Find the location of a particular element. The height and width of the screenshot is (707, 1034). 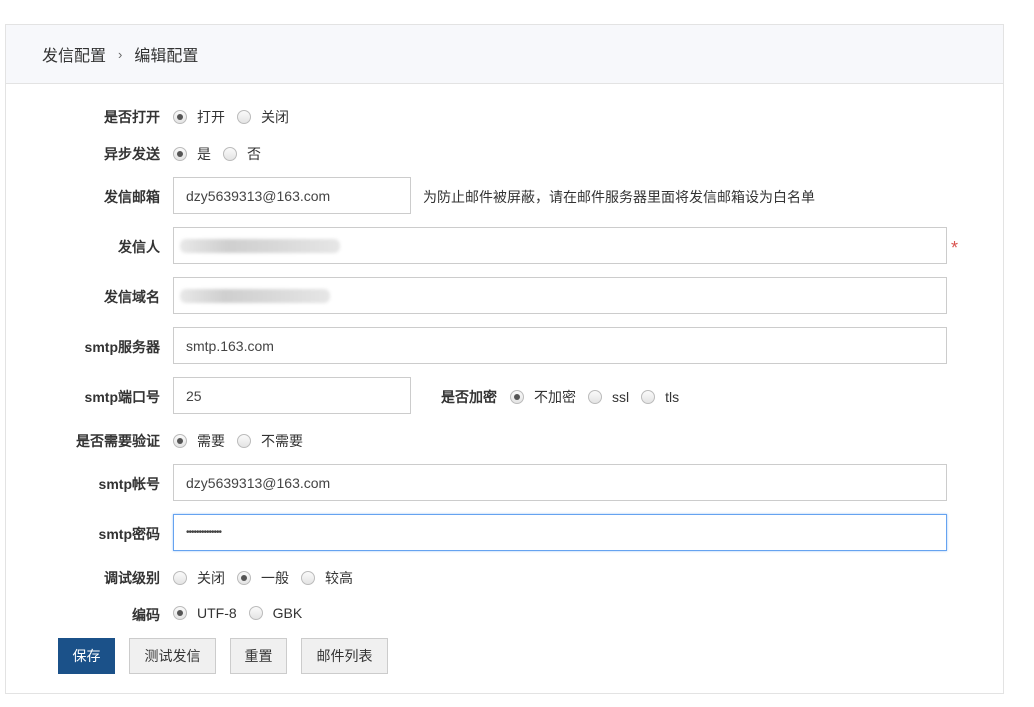

debug-option-high: 较高 is located at coordinates (327, 578).